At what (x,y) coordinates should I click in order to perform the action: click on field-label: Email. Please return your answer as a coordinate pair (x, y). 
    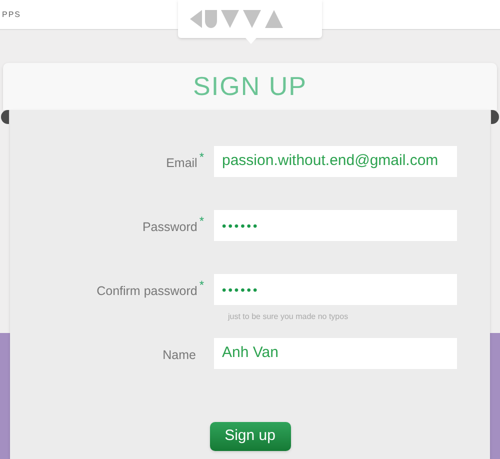
    Looking at the image, I should click on (182, 163).